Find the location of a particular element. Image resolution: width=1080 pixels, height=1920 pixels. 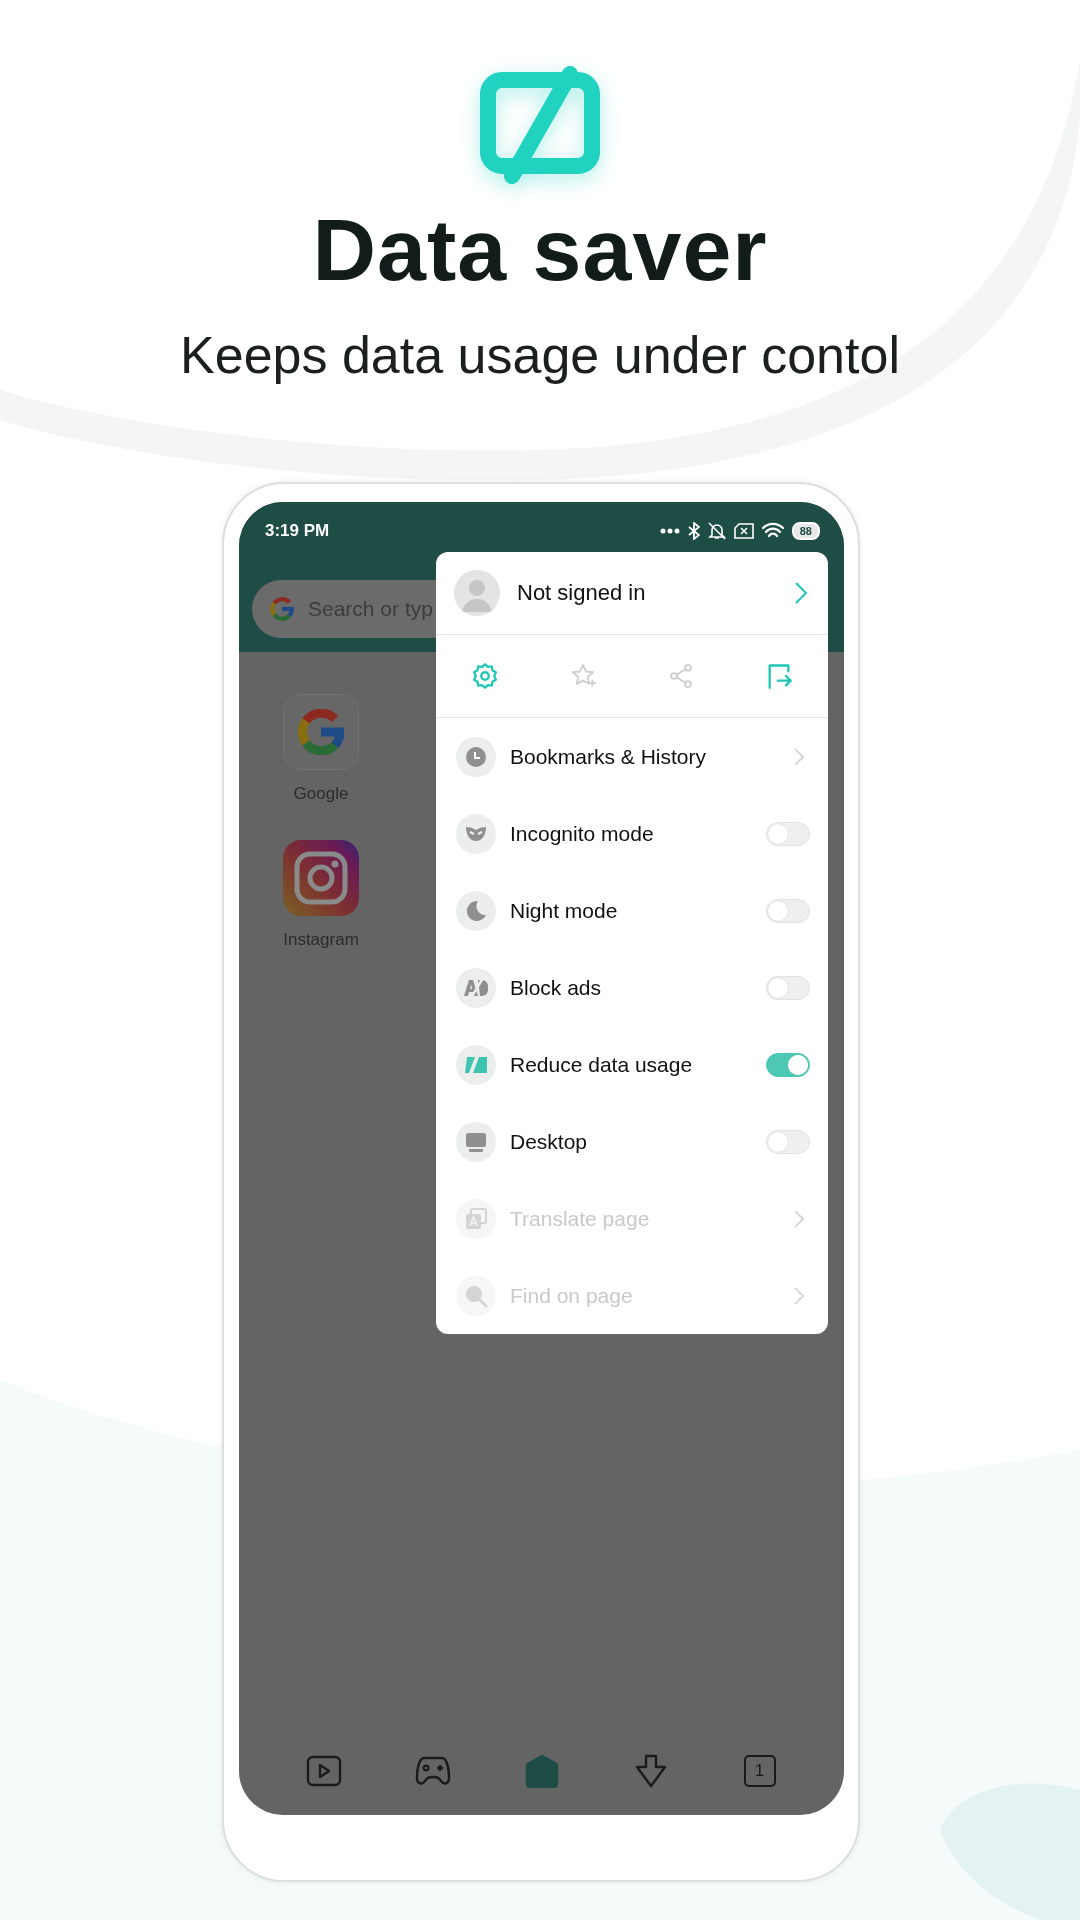

status-time: 3:19 PM is located at coordinates (298, 531).